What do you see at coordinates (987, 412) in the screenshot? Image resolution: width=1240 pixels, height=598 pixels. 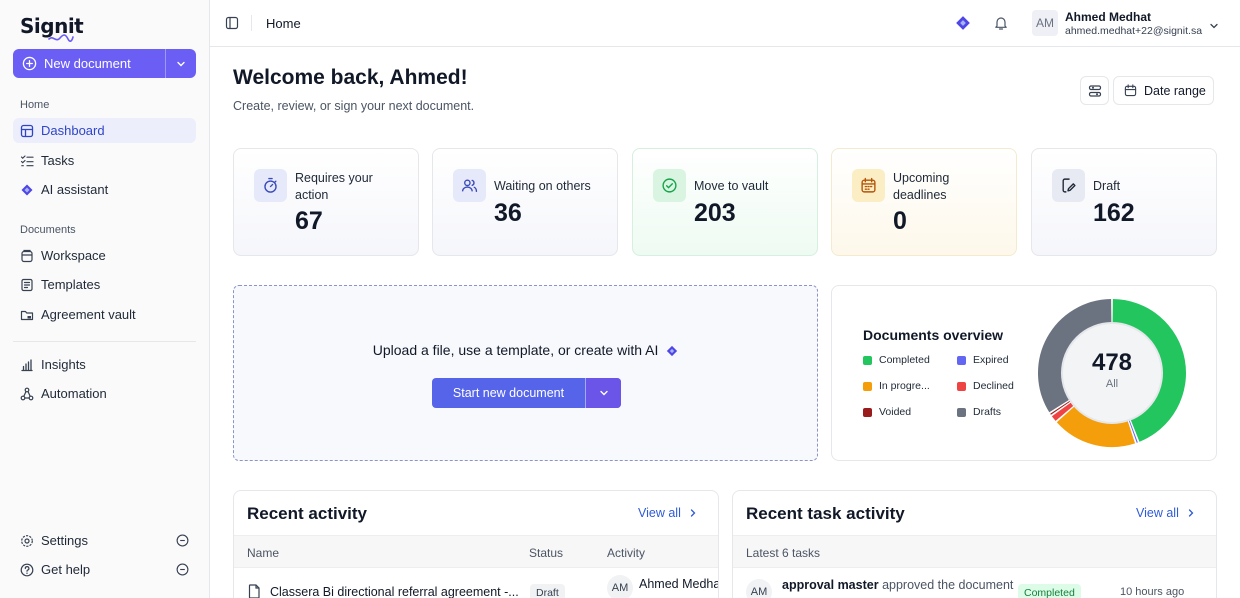 I see `legend-label: Drafts` at bounding box center [987, 412].